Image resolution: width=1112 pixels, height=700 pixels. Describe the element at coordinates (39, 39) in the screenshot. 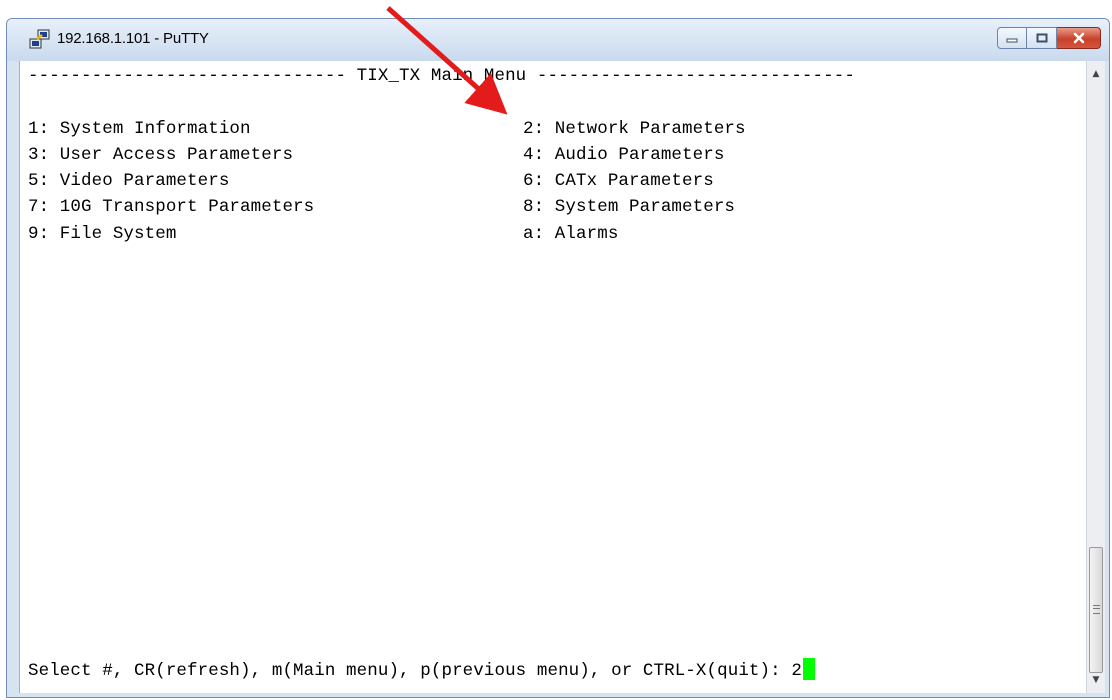

I see `putty-icon` at that location.